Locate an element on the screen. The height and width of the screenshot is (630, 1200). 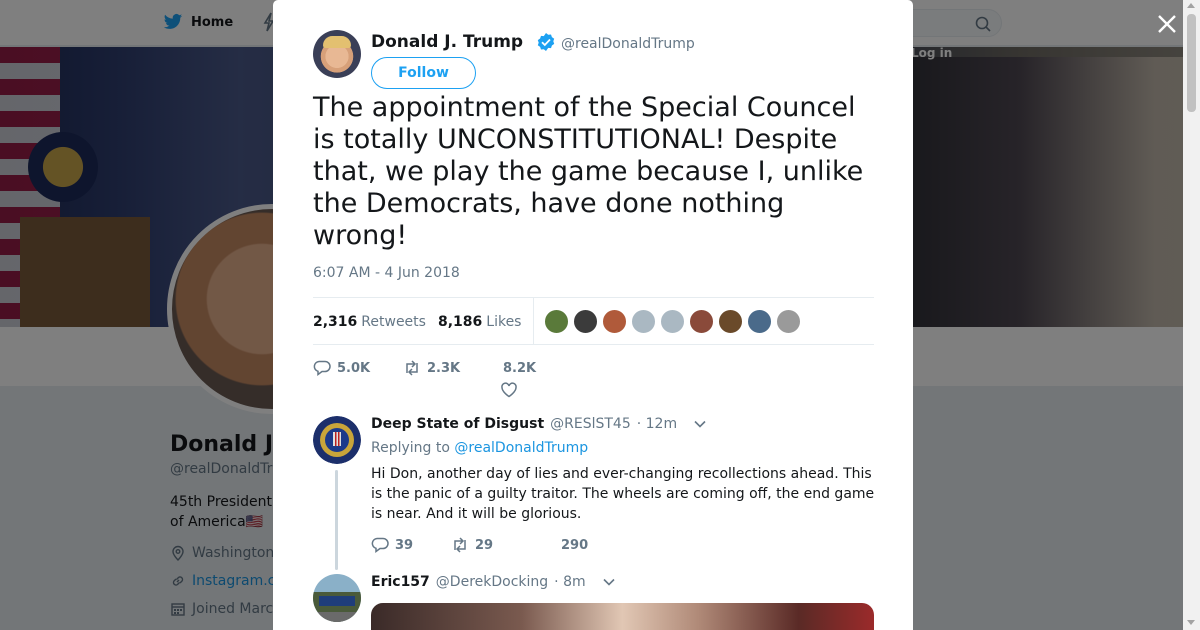
tweet-timestamp: 6:07 AM - 4 Jun 2018 is located at coordinates (386, 273).